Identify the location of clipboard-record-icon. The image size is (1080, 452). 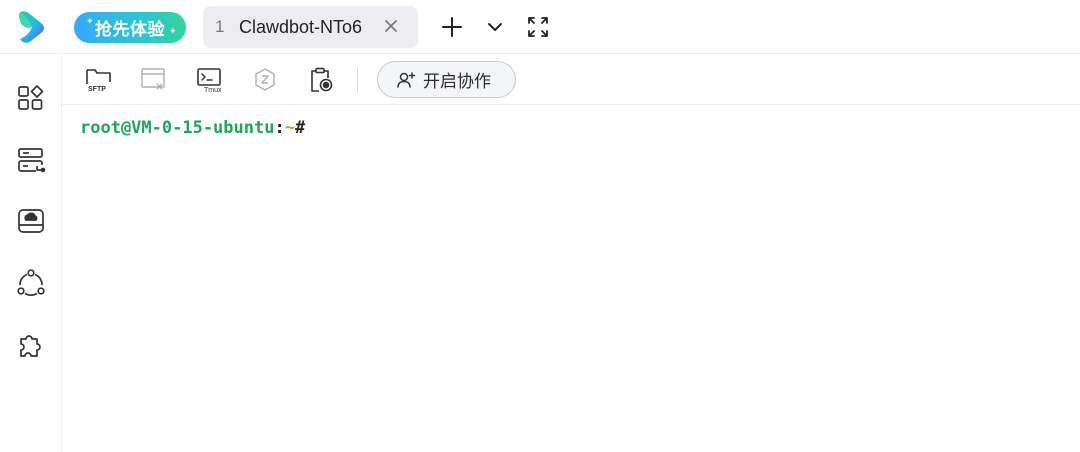
(321, 80).